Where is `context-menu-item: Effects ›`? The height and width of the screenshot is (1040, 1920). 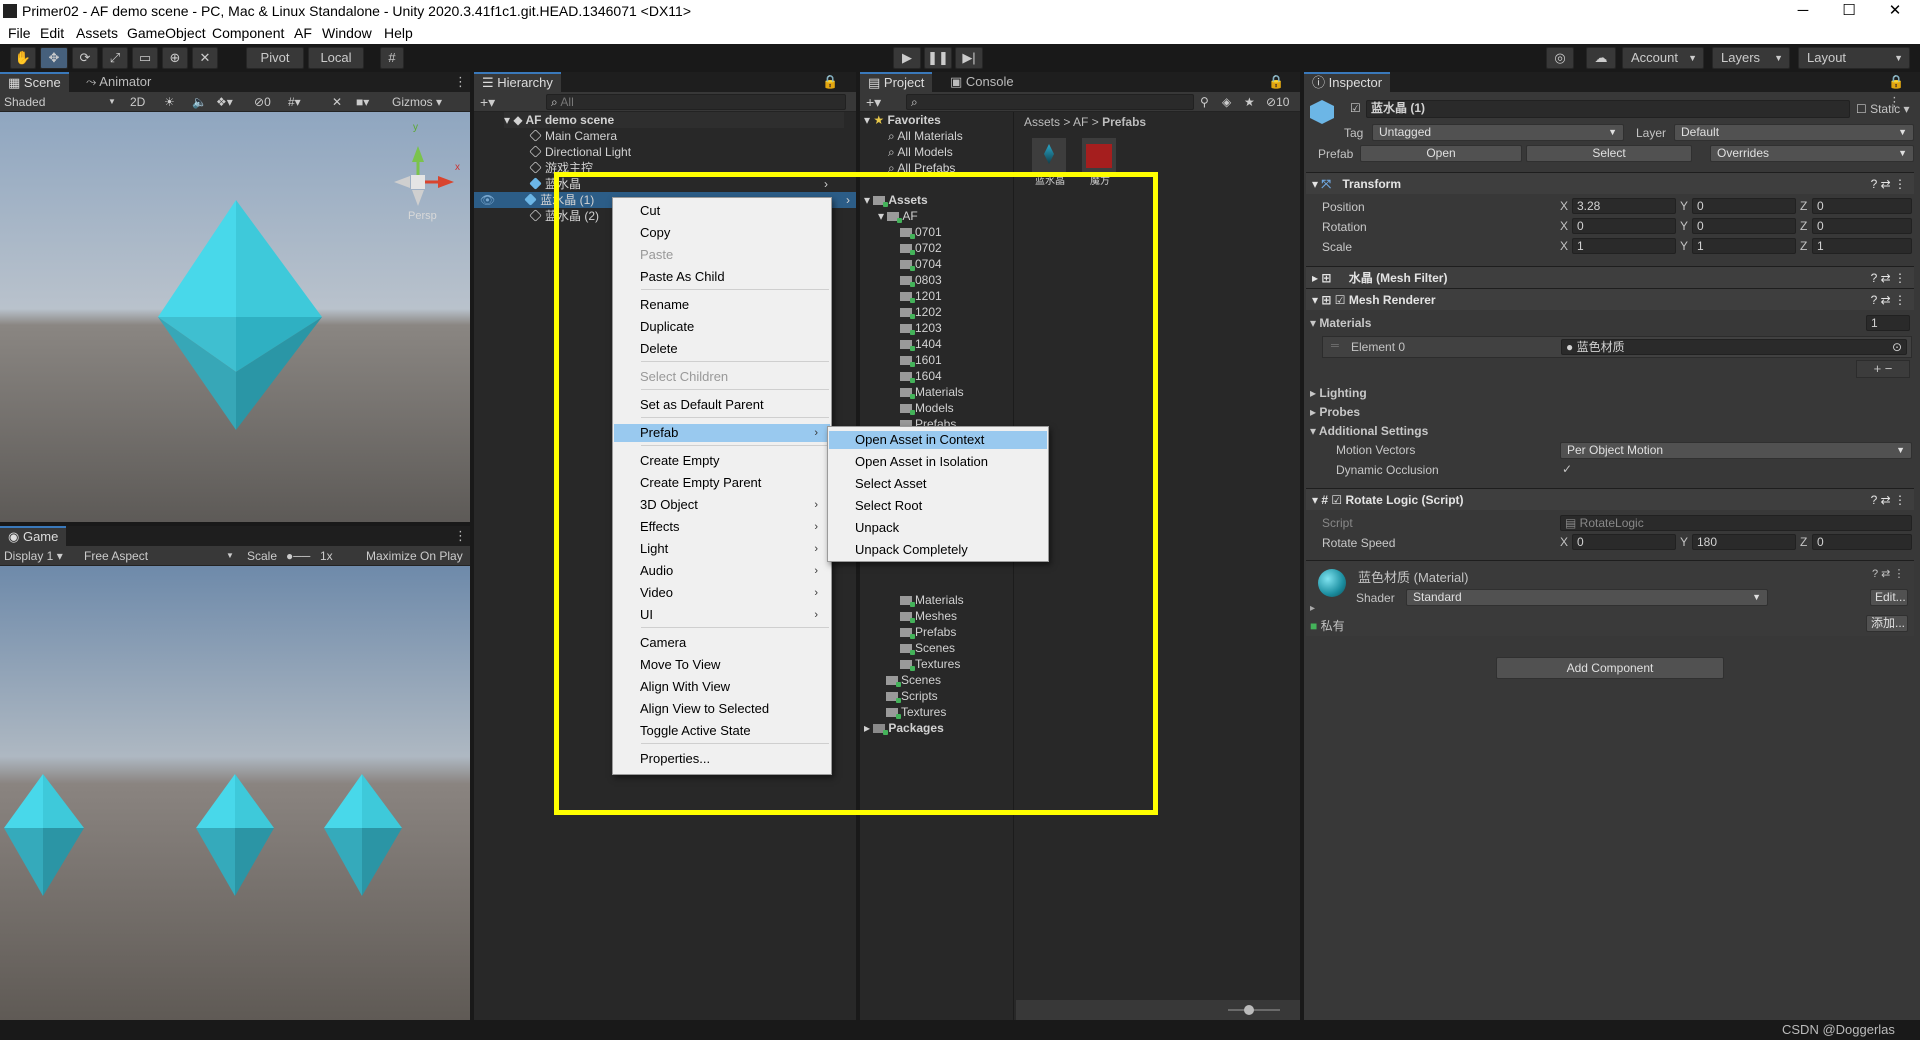
context-menu-item: Effects › is located at coordinates (722, 527).